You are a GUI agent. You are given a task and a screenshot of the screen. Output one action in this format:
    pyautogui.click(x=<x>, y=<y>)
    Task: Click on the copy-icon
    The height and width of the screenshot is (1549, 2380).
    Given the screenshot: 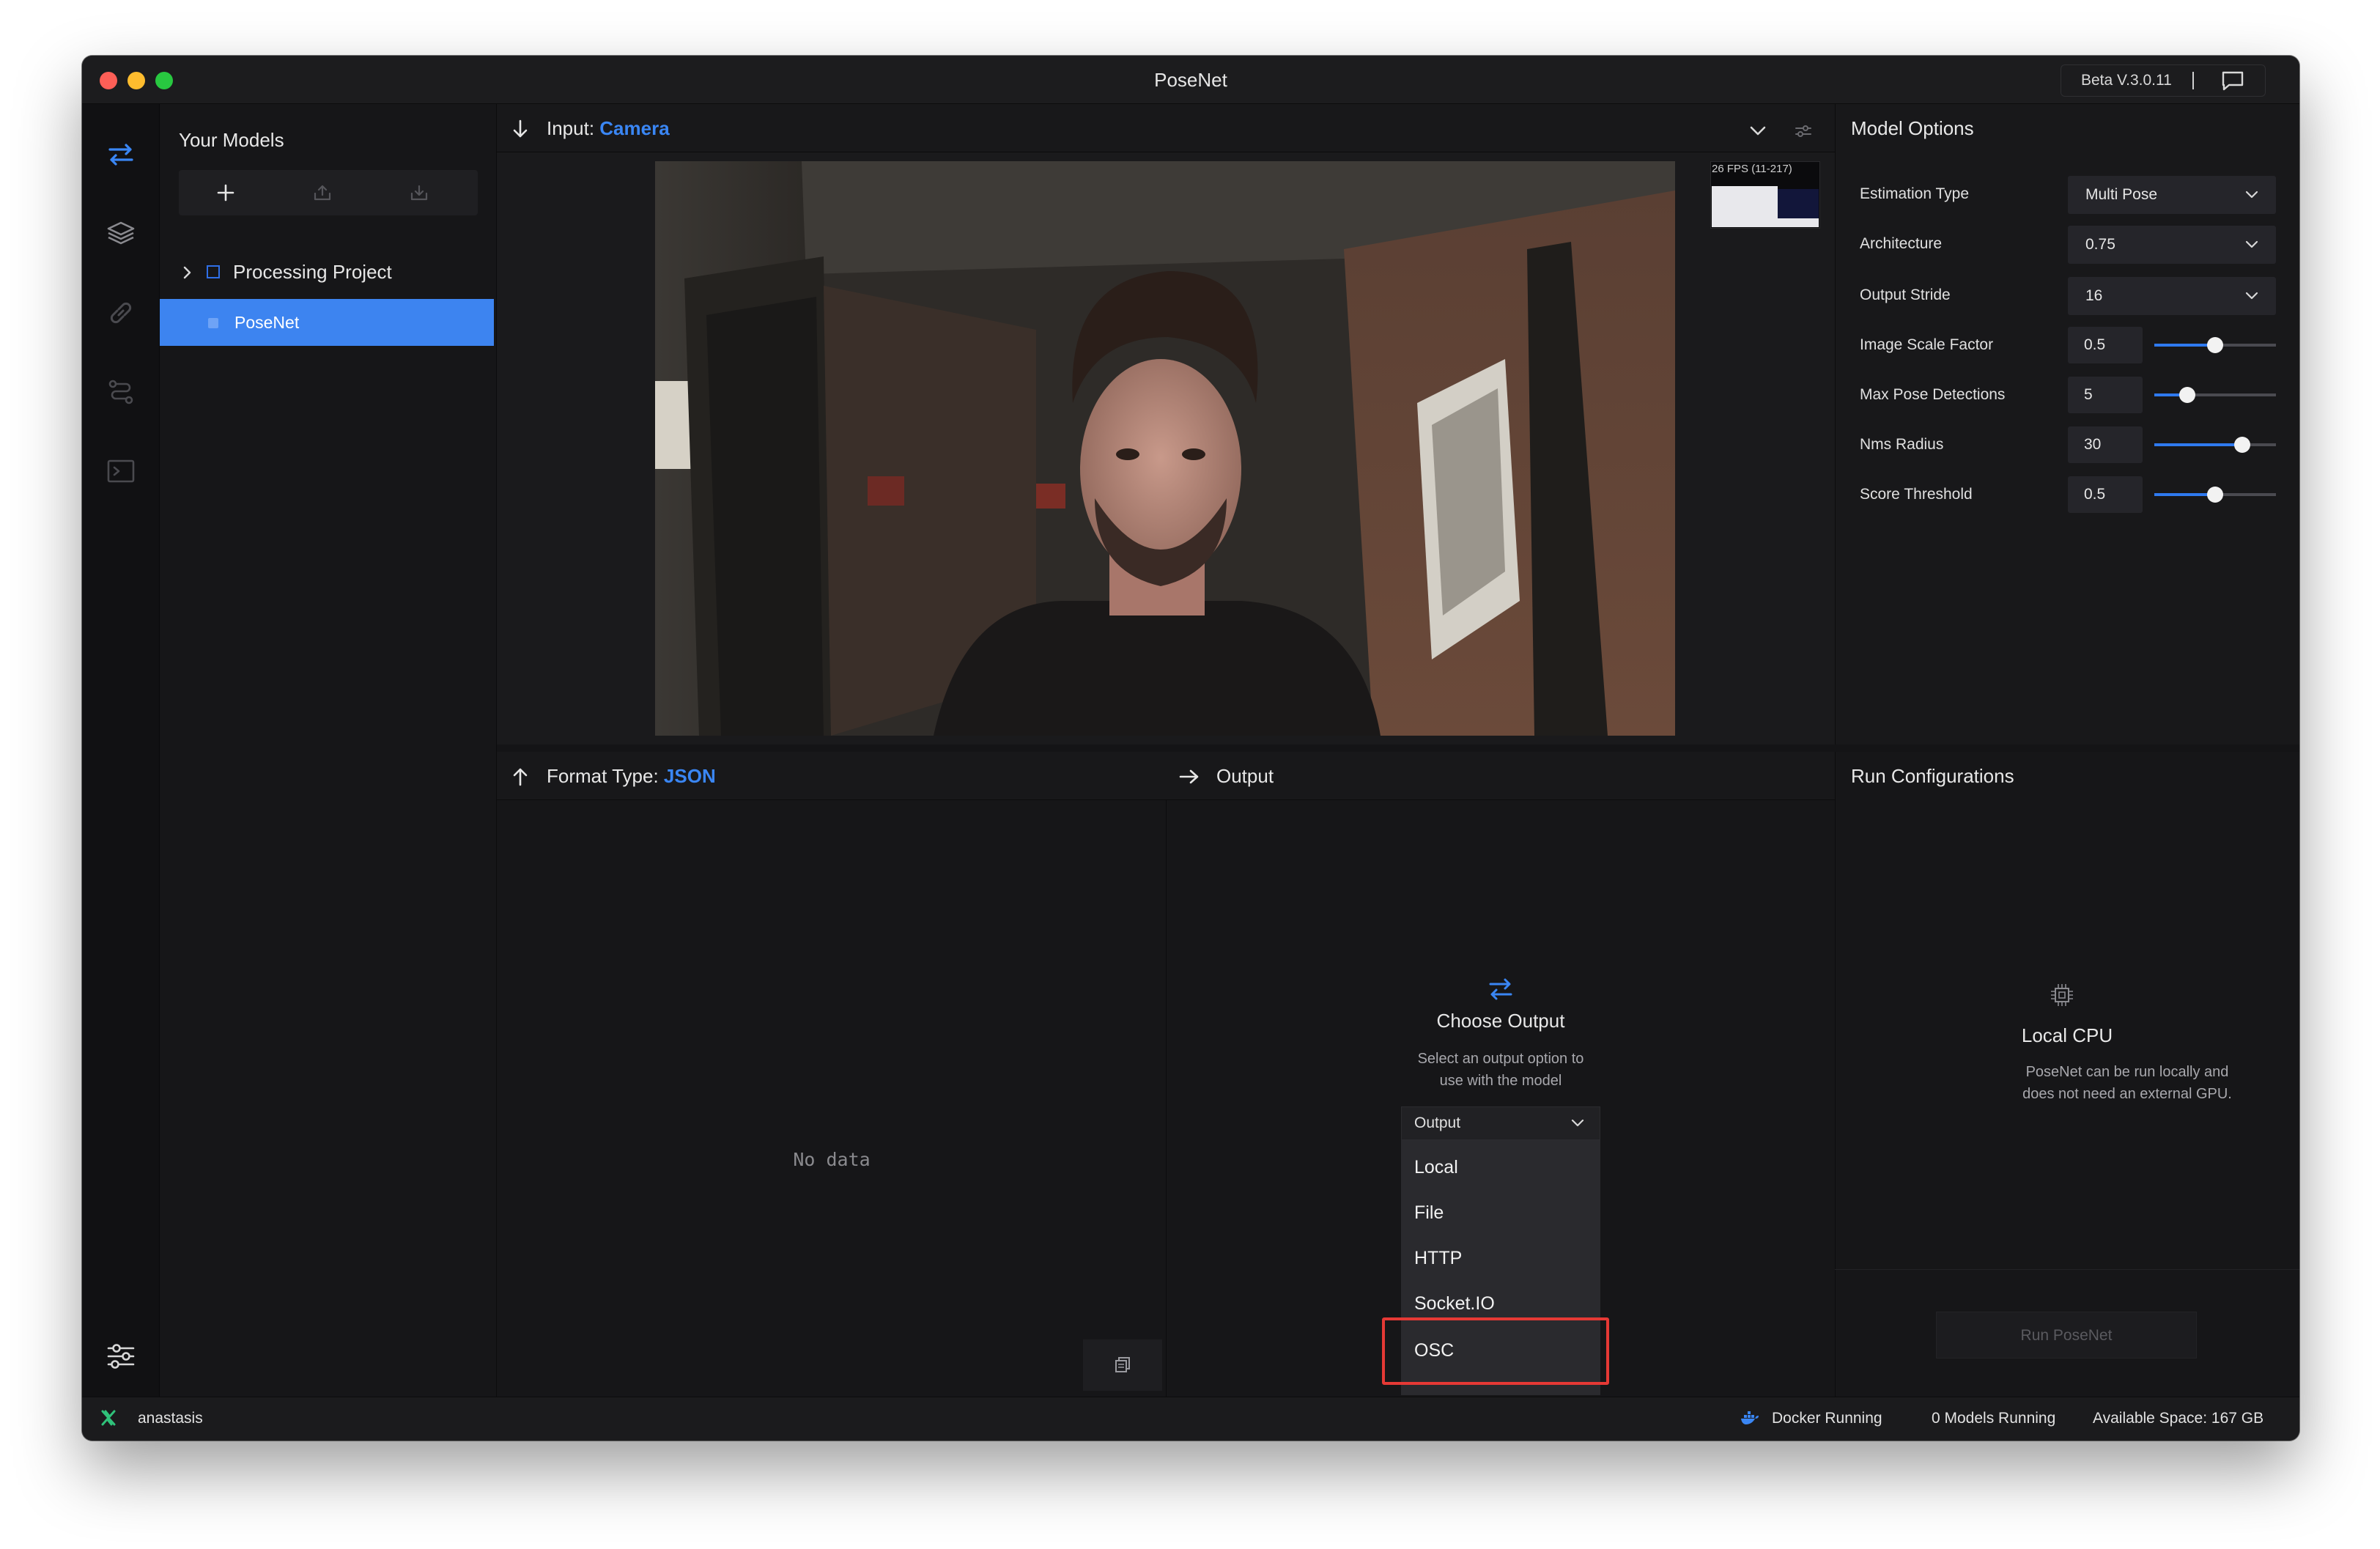 What is the action you would take?
    pyautogui.click(x=1122, y=1365)
    